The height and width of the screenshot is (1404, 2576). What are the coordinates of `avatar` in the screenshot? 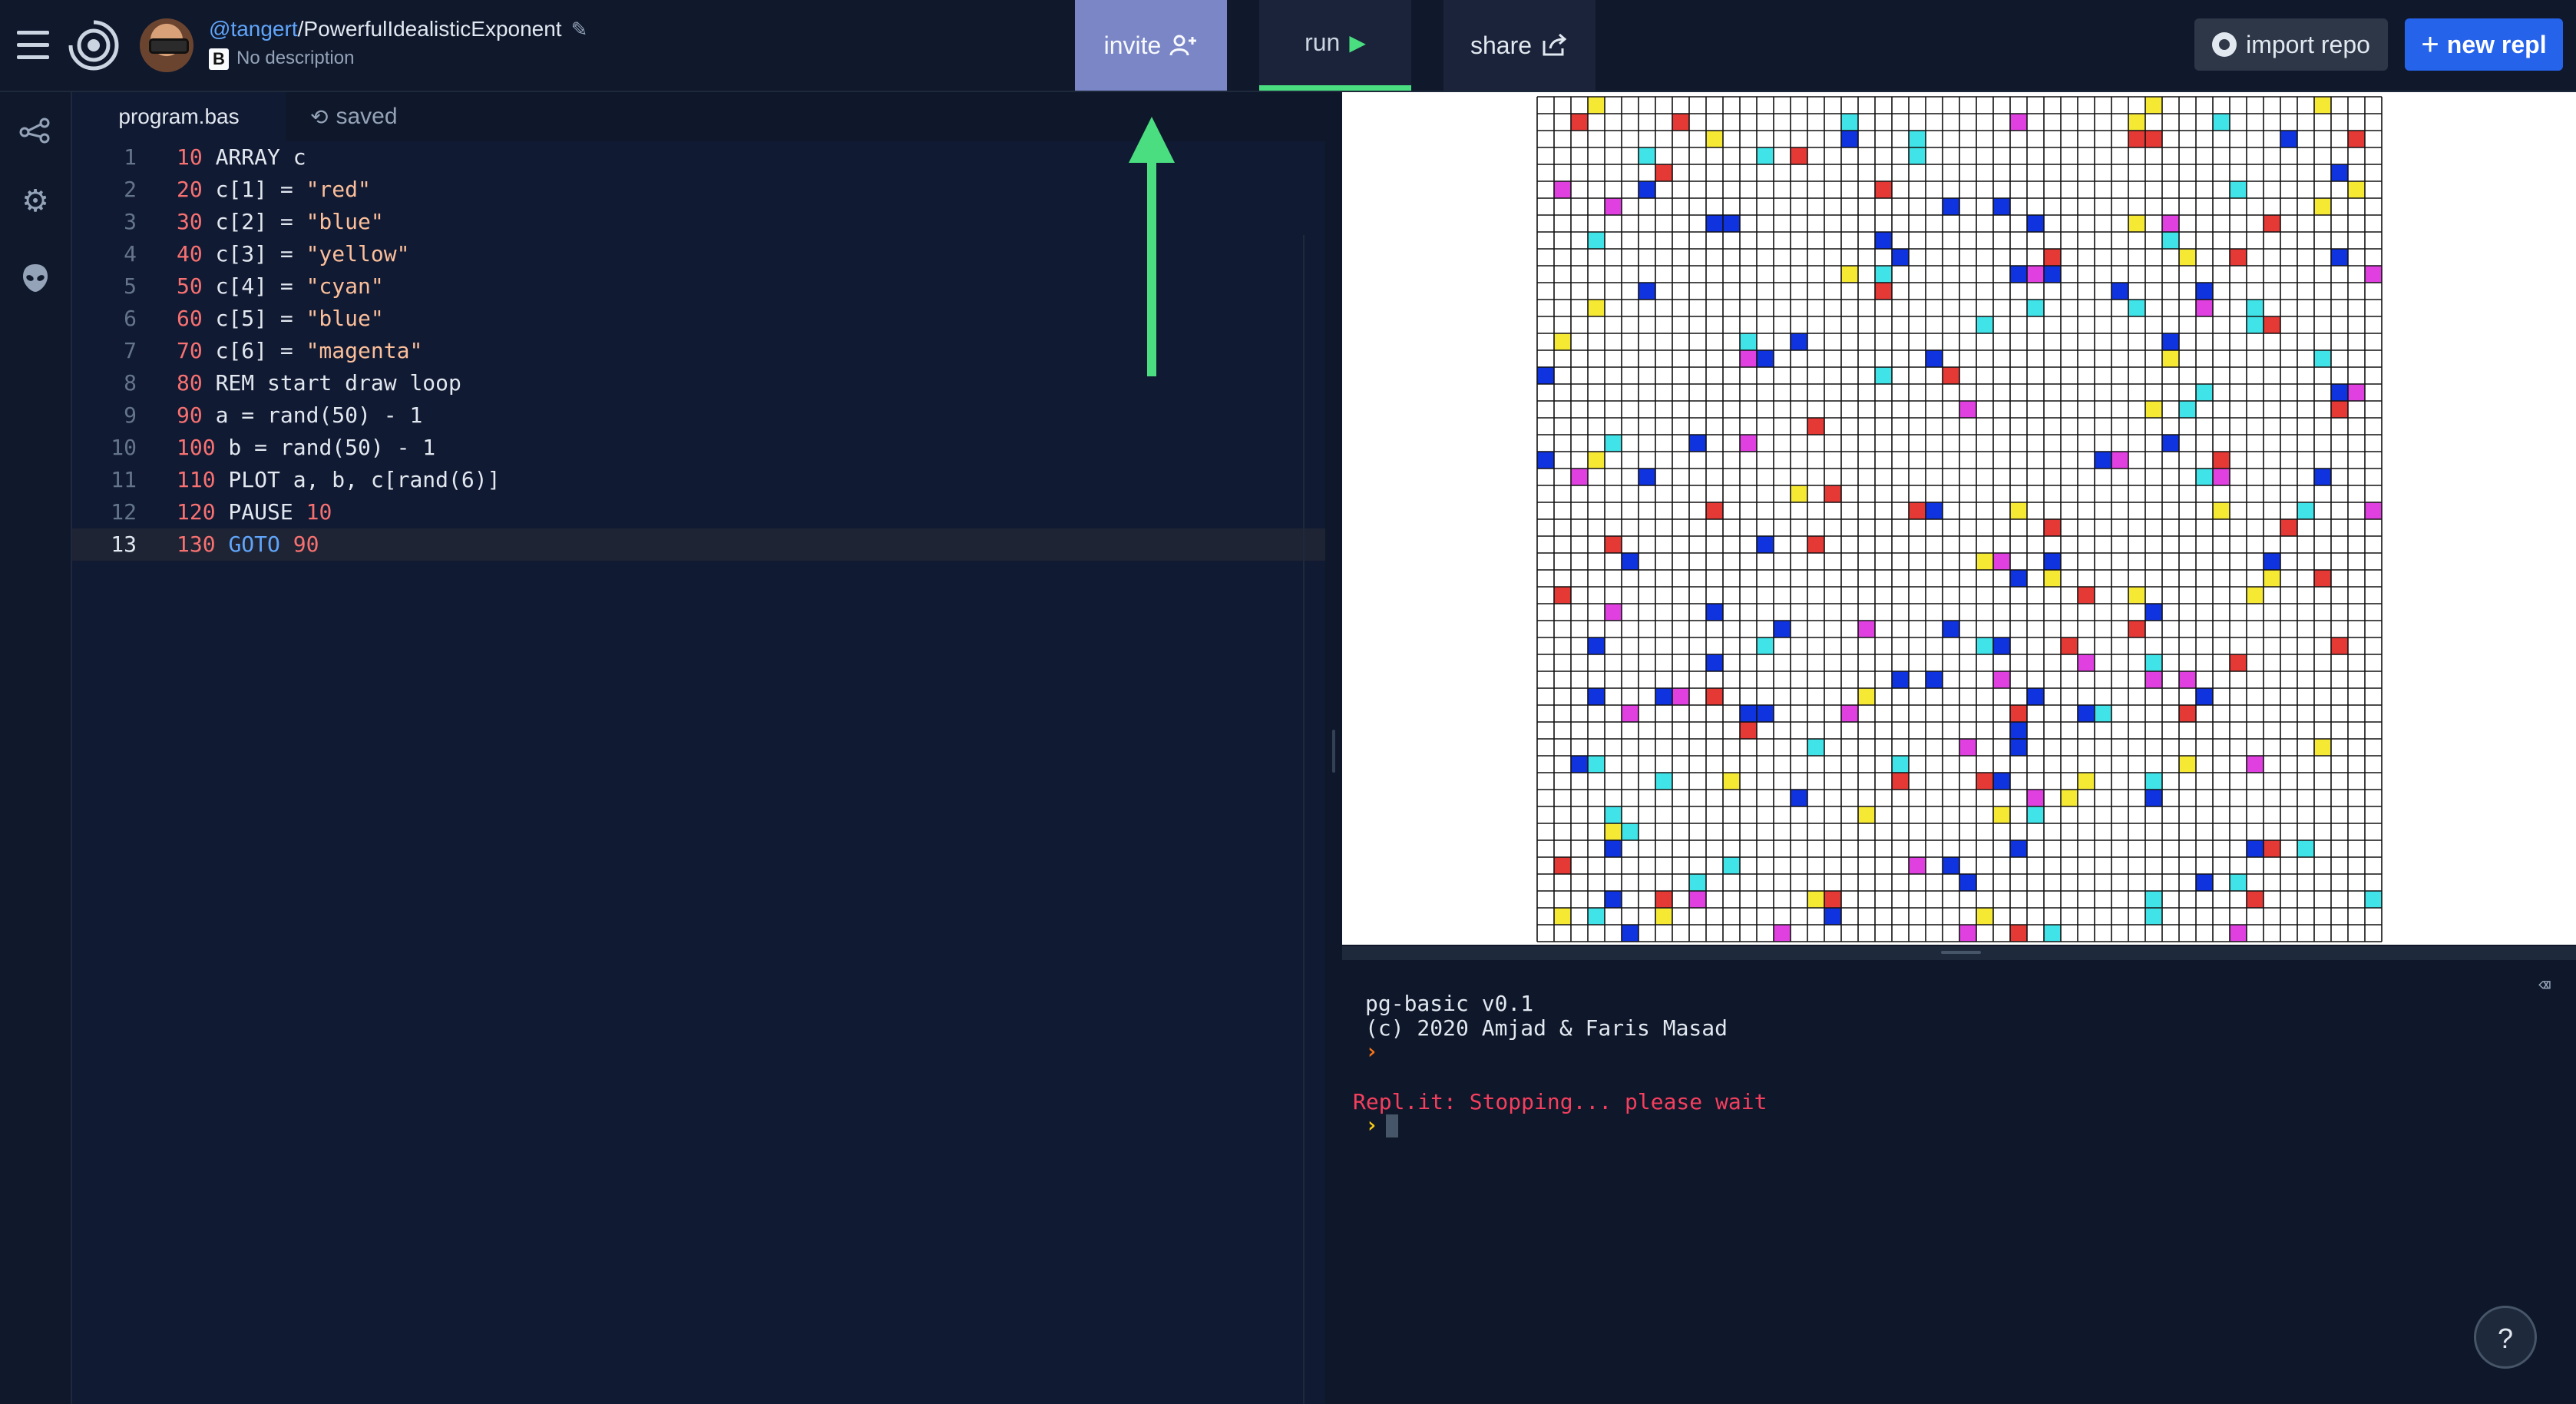 It's located at (166, 45).